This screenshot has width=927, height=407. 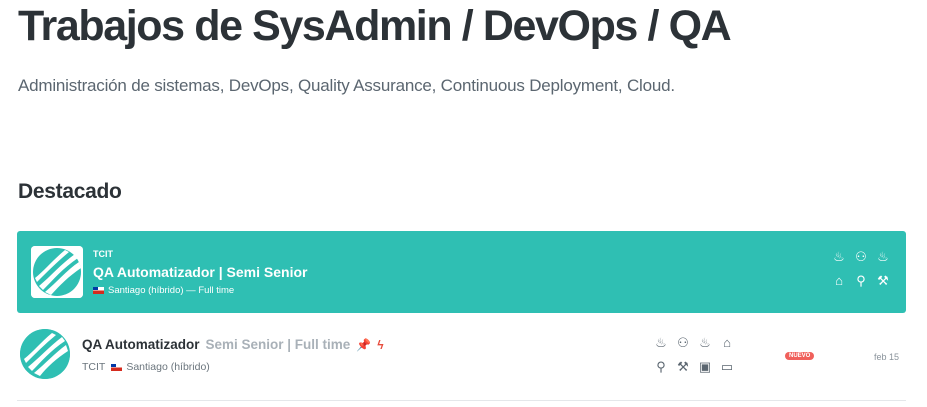 What do you see at coordinates (364, 345) in the screenshot?
I see `pin-icon: 📌` at bounding box center [364, 345].